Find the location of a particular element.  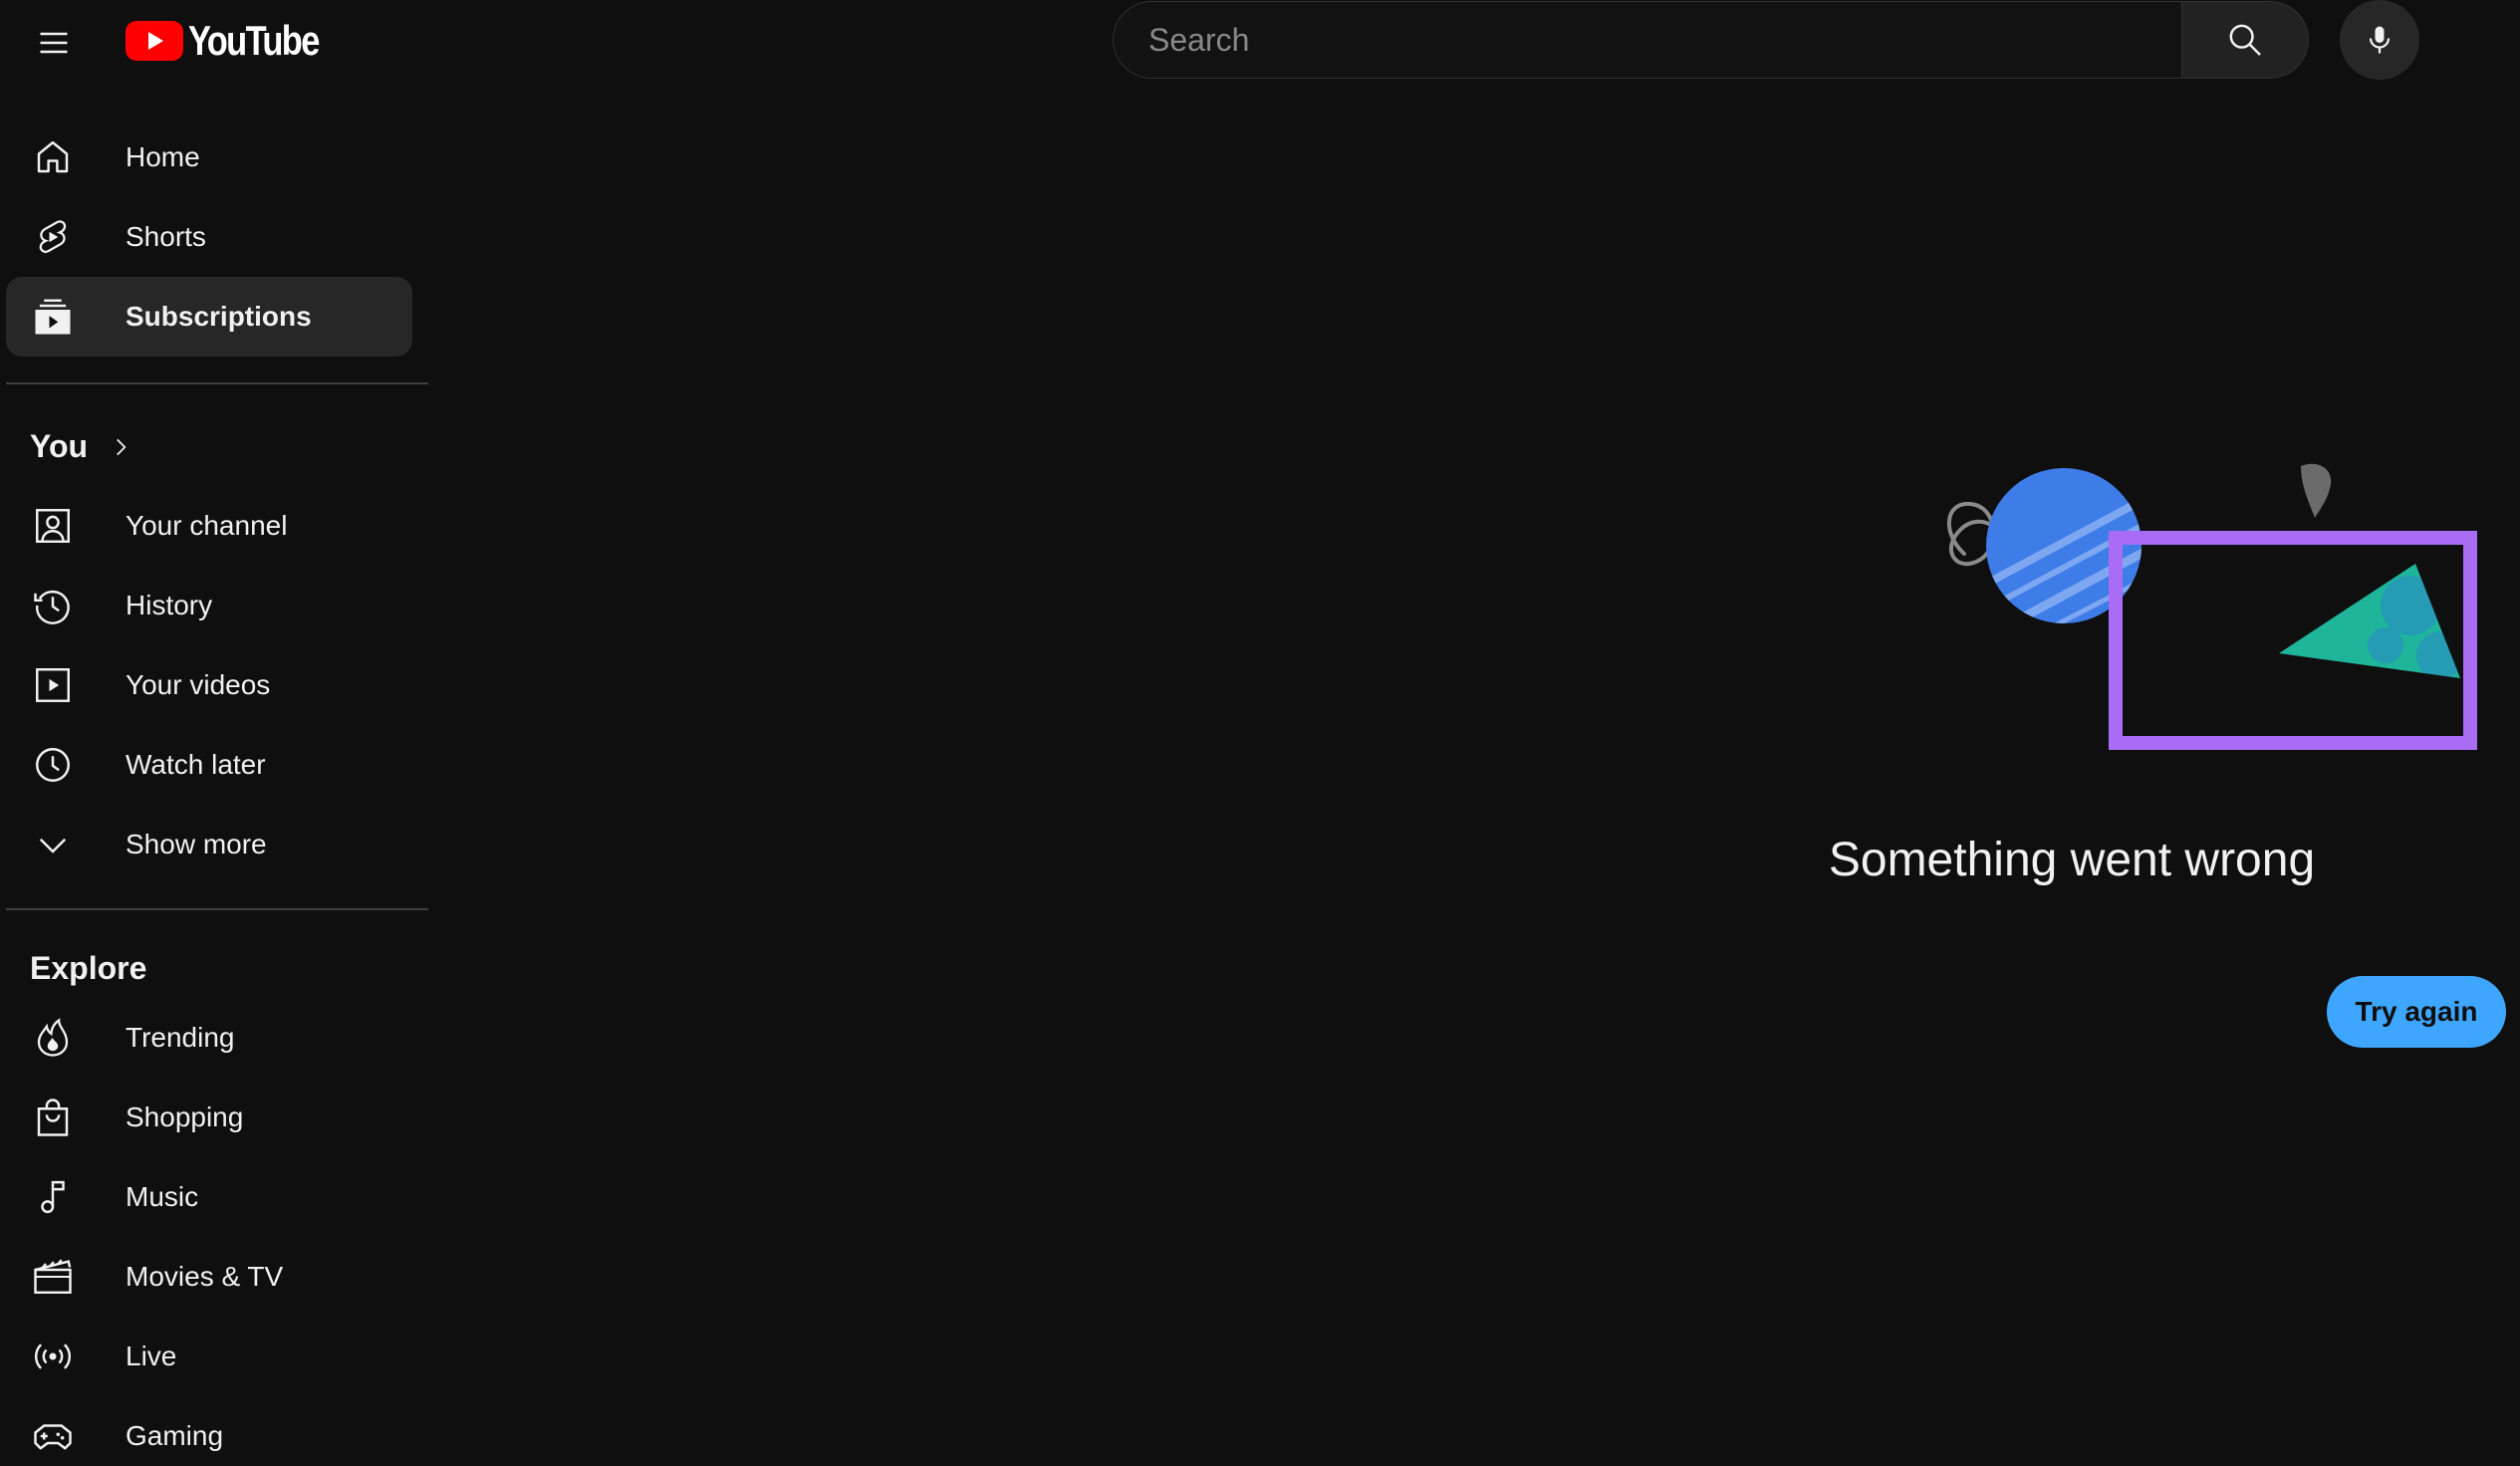

search-box is located at coordinates (1647, 40).